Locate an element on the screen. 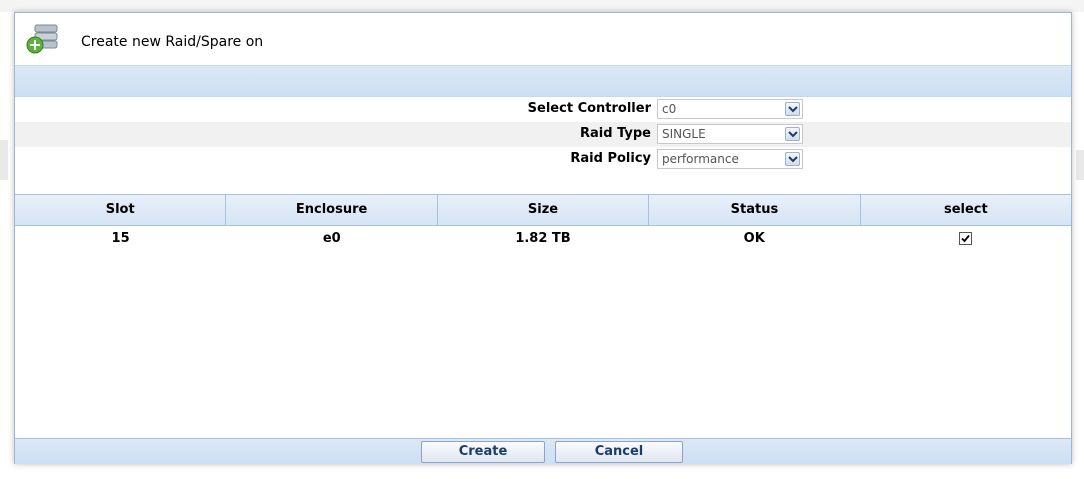 This screenshot has height=479, width=1084. column-header-status: Status is located at coordinates (755, 210).